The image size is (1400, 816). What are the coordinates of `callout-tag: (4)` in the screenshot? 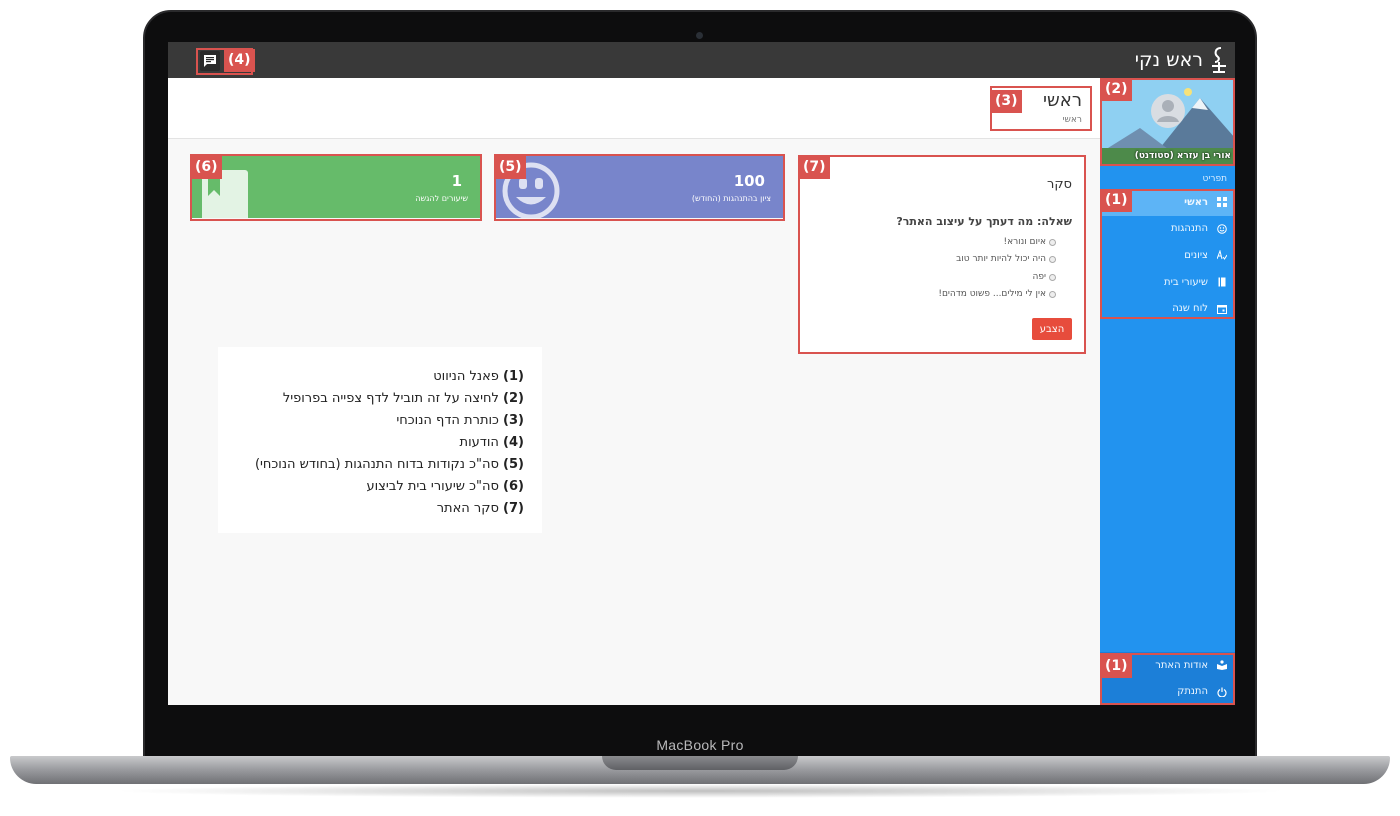 It's located at (239, 60).